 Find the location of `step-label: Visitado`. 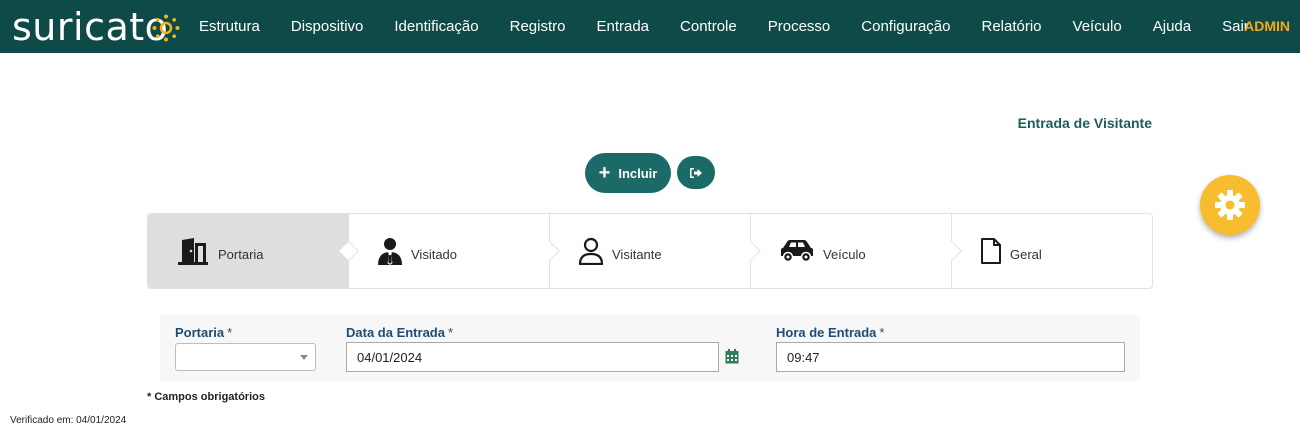

step-label: Visitado is located at coordinates (434, 254).